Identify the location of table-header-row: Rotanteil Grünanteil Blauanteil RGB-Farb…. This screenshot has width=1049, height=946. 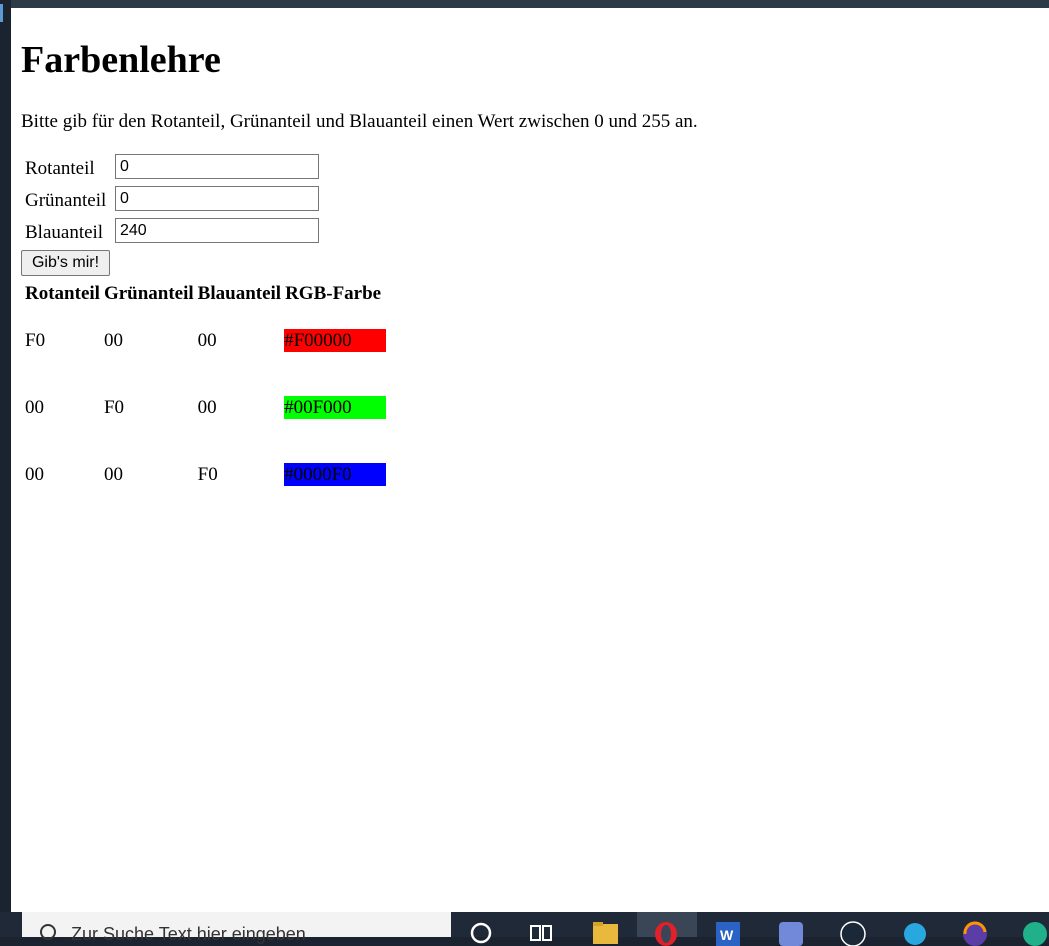
(205, 294).